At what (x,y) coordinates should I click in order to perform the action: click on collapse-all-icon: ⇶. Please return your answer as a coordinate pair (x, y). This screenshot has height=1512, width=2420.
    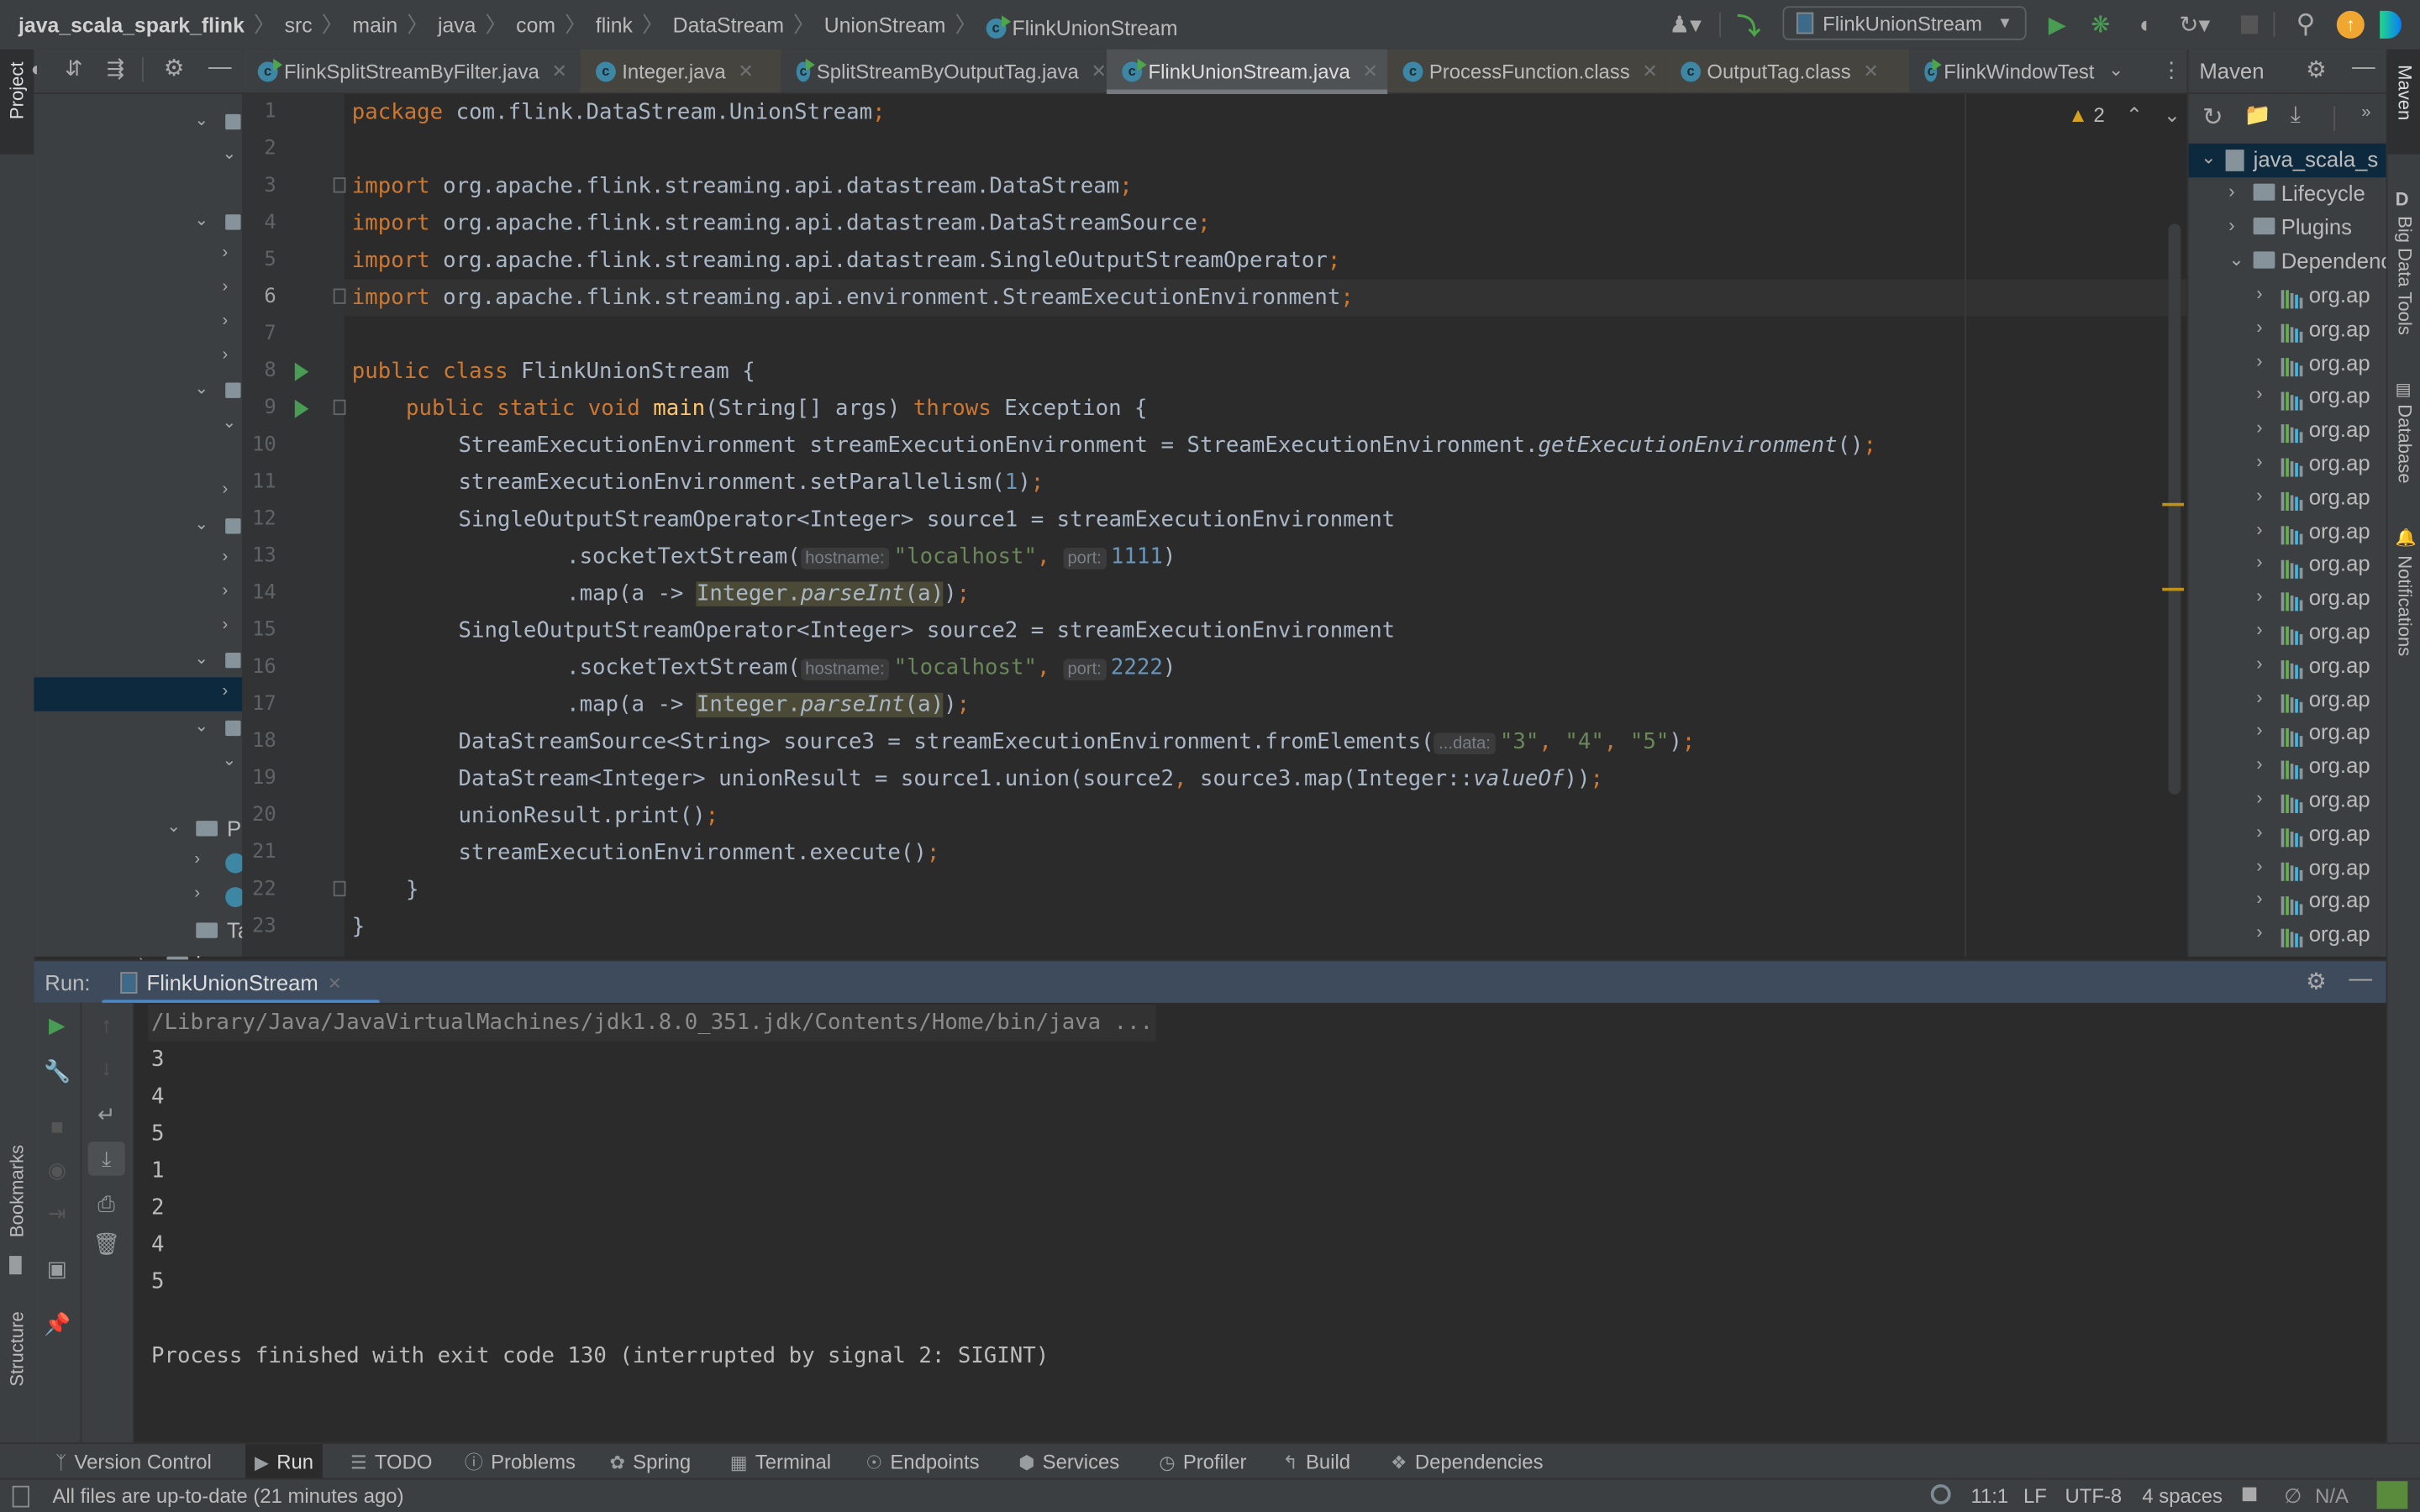
    Looking at the image, I should click on (116, 68).